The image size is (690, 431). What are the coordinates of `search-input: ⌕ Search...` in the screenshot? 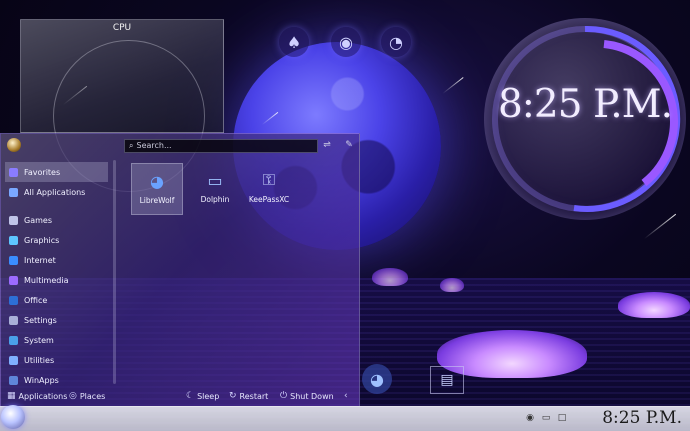 It's located at (221, 146).